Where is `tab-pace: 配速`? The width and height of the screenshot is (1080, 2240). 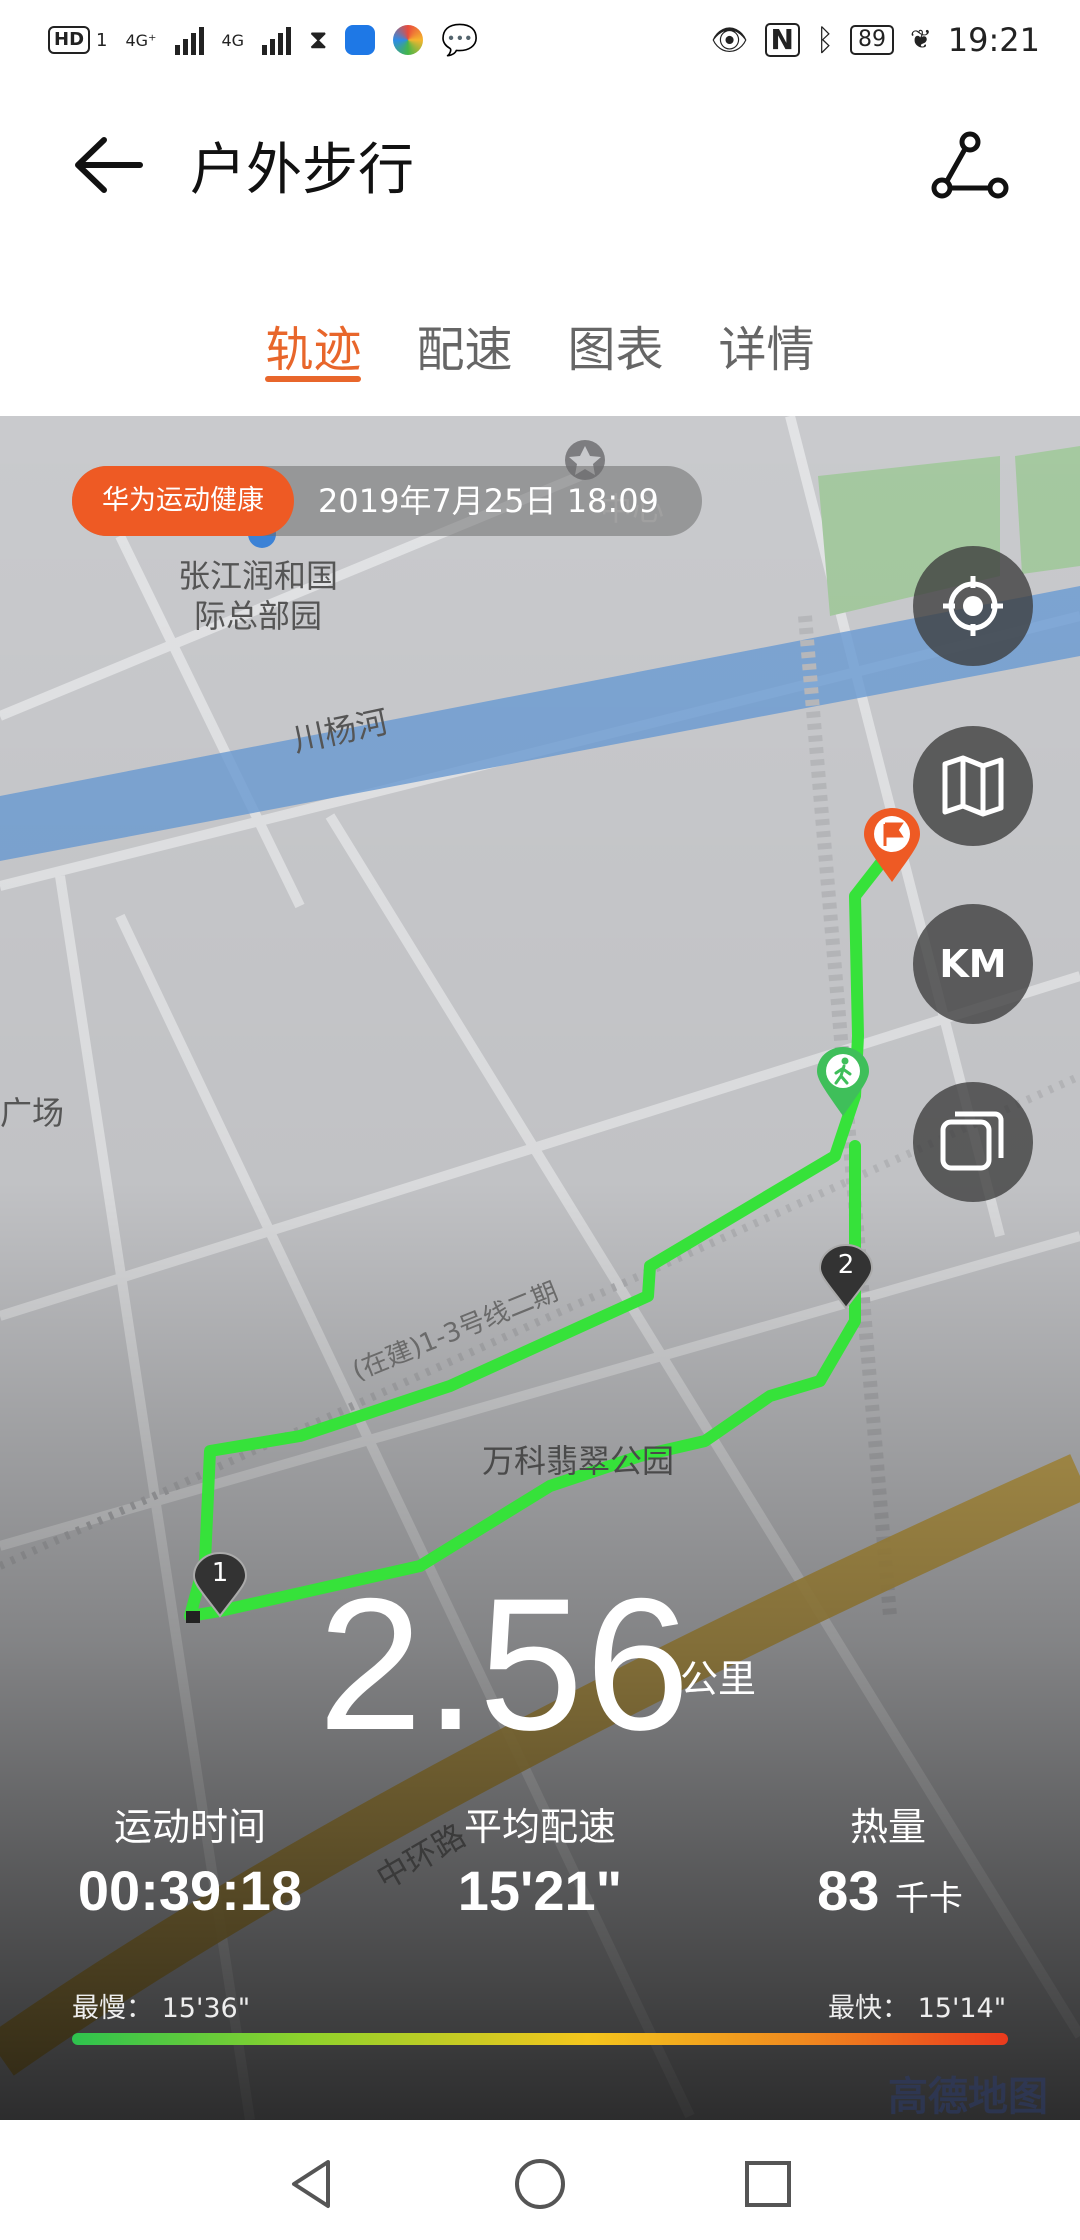
tab-pace: 配速 is located at coordinates (464, 340).